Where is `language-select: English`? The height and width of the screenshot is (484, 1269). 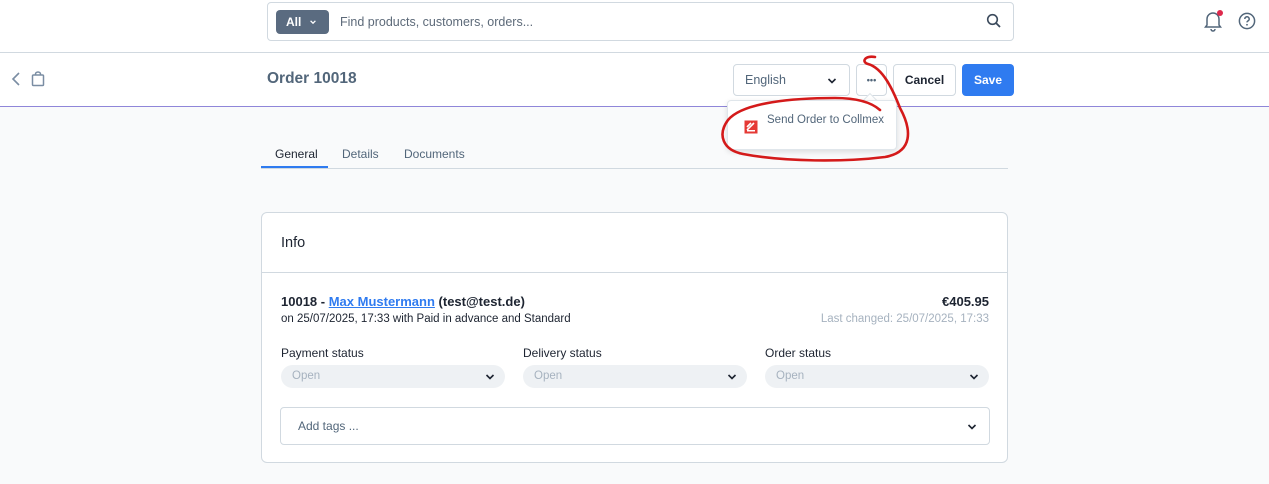 language-select: English is located at coordinates (791, 80).